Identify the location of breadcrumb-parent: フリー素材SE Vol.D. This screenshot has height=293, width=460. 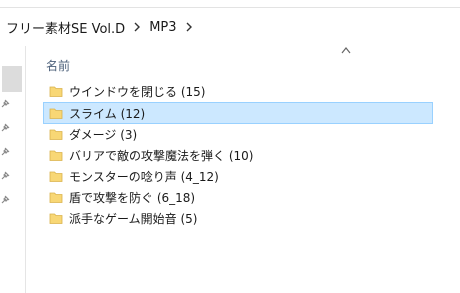
(65, 27).